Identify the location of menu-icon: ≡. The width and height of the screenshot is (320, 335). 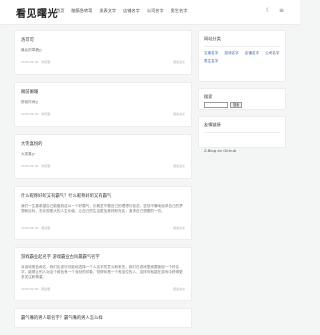
(281, 11).